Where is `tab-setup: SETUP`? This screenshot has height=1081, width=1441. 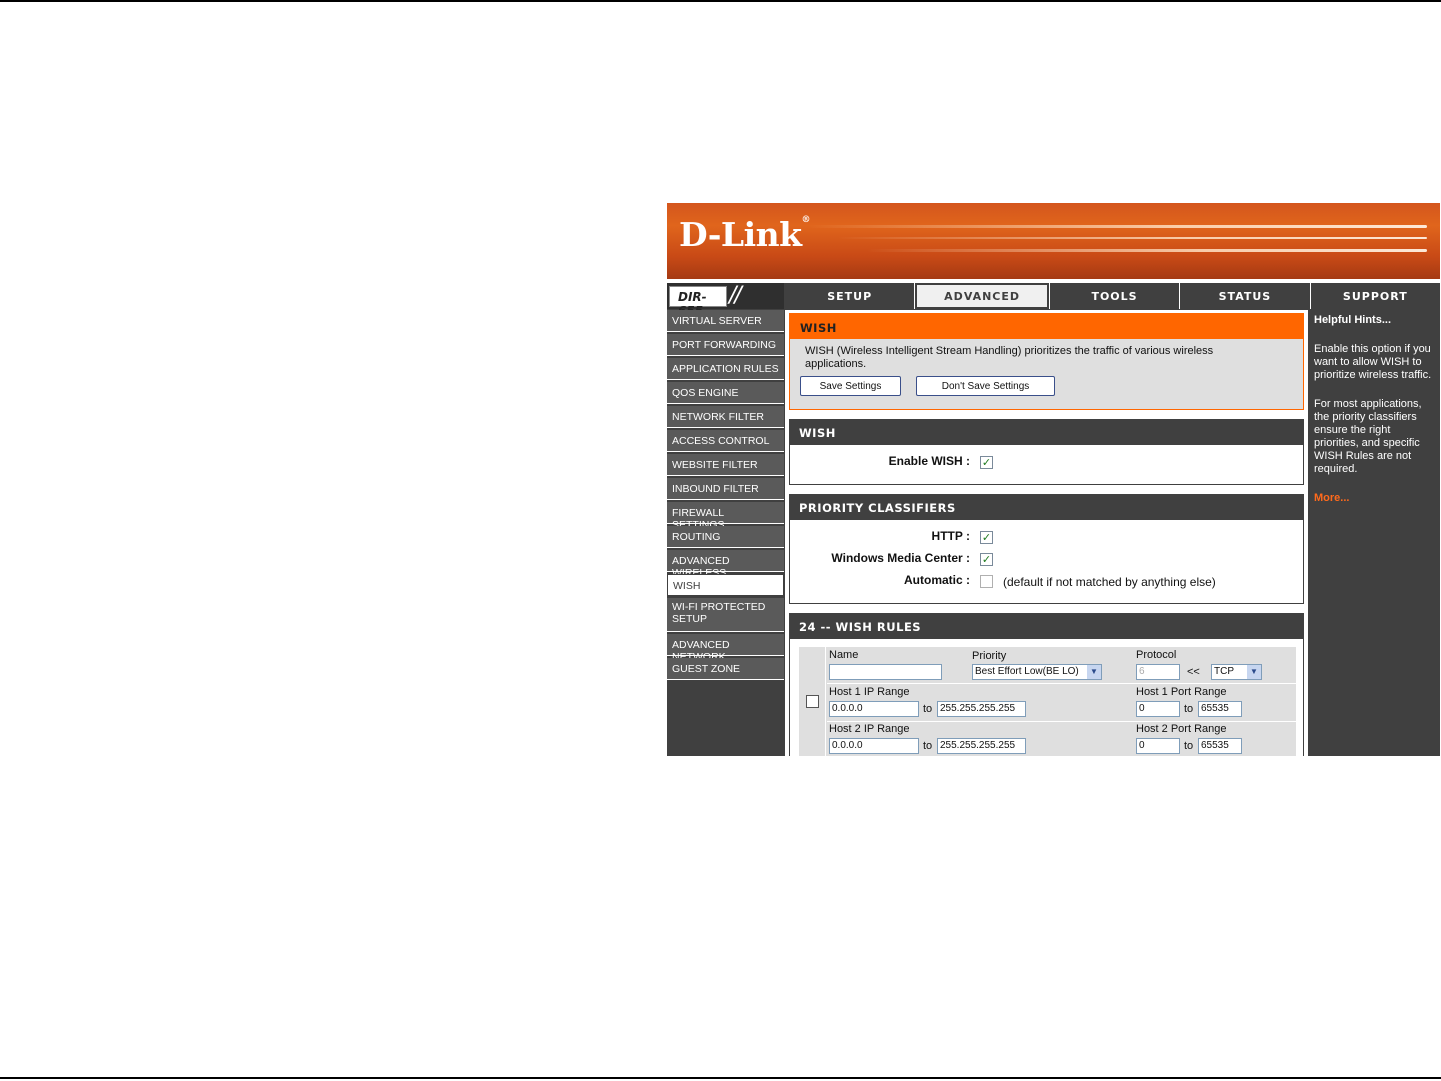
tab-setup: SETUP is located at coordinates (850, 296).